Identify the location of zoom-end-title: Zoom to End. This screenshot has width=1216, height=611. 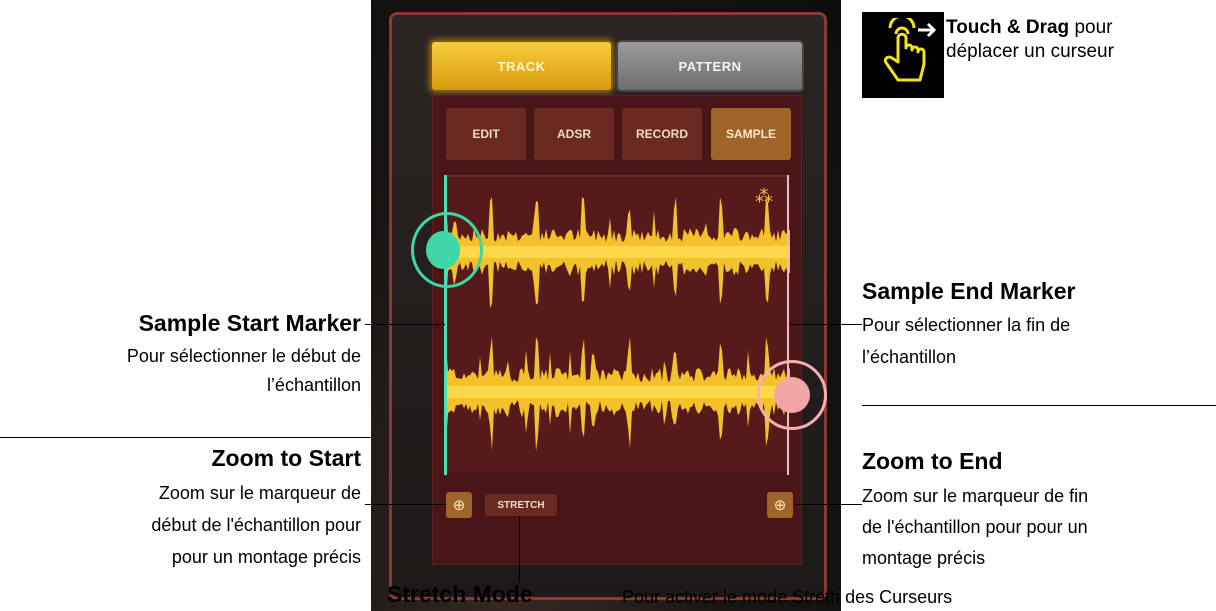
(932, 461).